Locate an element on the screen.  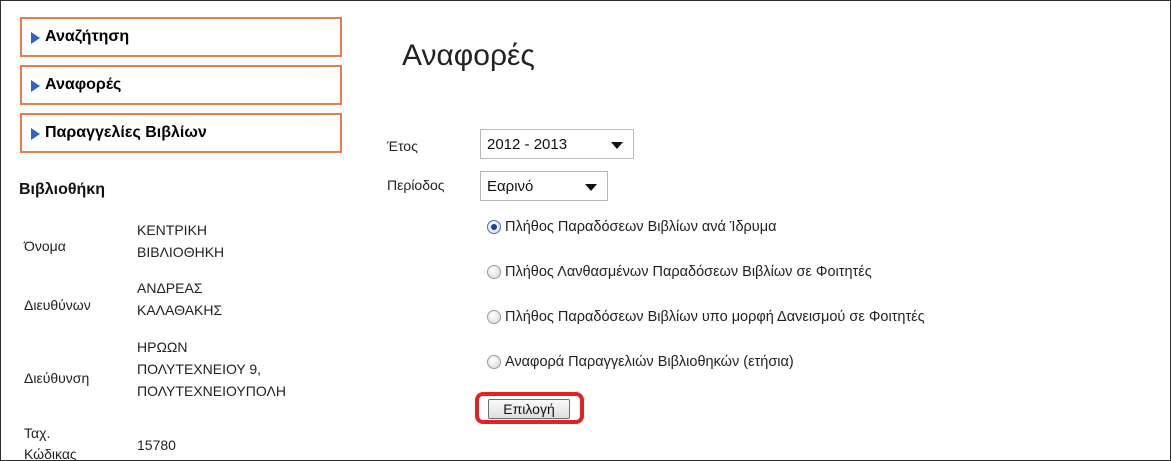
nav-item-book-orders: Παραγγελίες Βιβλίων is located at coordinates (181, 133).